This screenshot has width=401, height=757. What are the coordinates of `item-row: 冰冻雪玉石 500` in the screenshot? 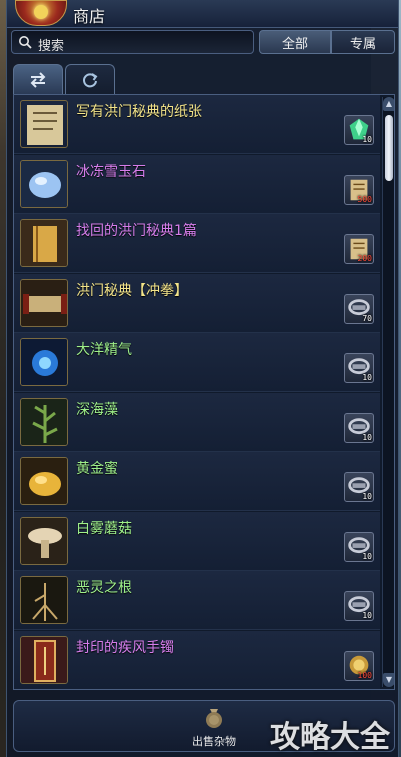 It's located at (197, 184).